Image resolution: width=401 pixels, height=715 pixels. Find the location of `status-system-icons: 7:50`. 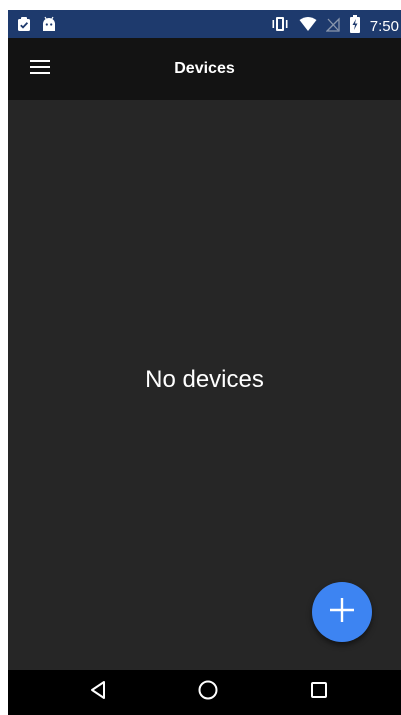

status-system-icons: 7:50 is located at coordinates (334, 26).